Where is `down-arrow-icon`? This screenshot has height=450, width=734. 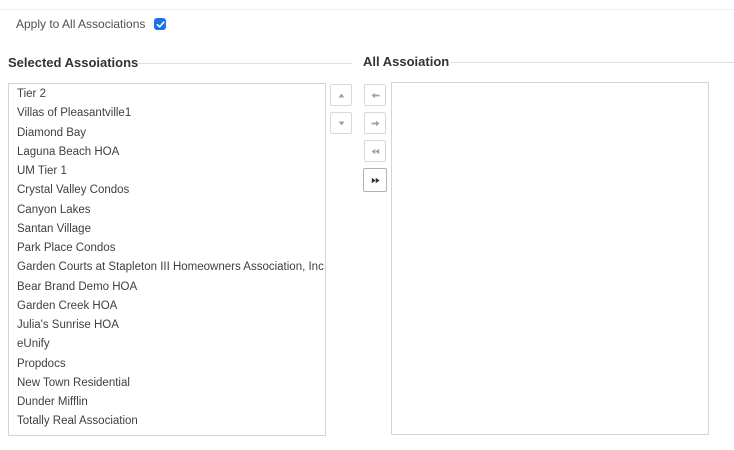 down-arrow-icon is located at coordinates (341, 123).